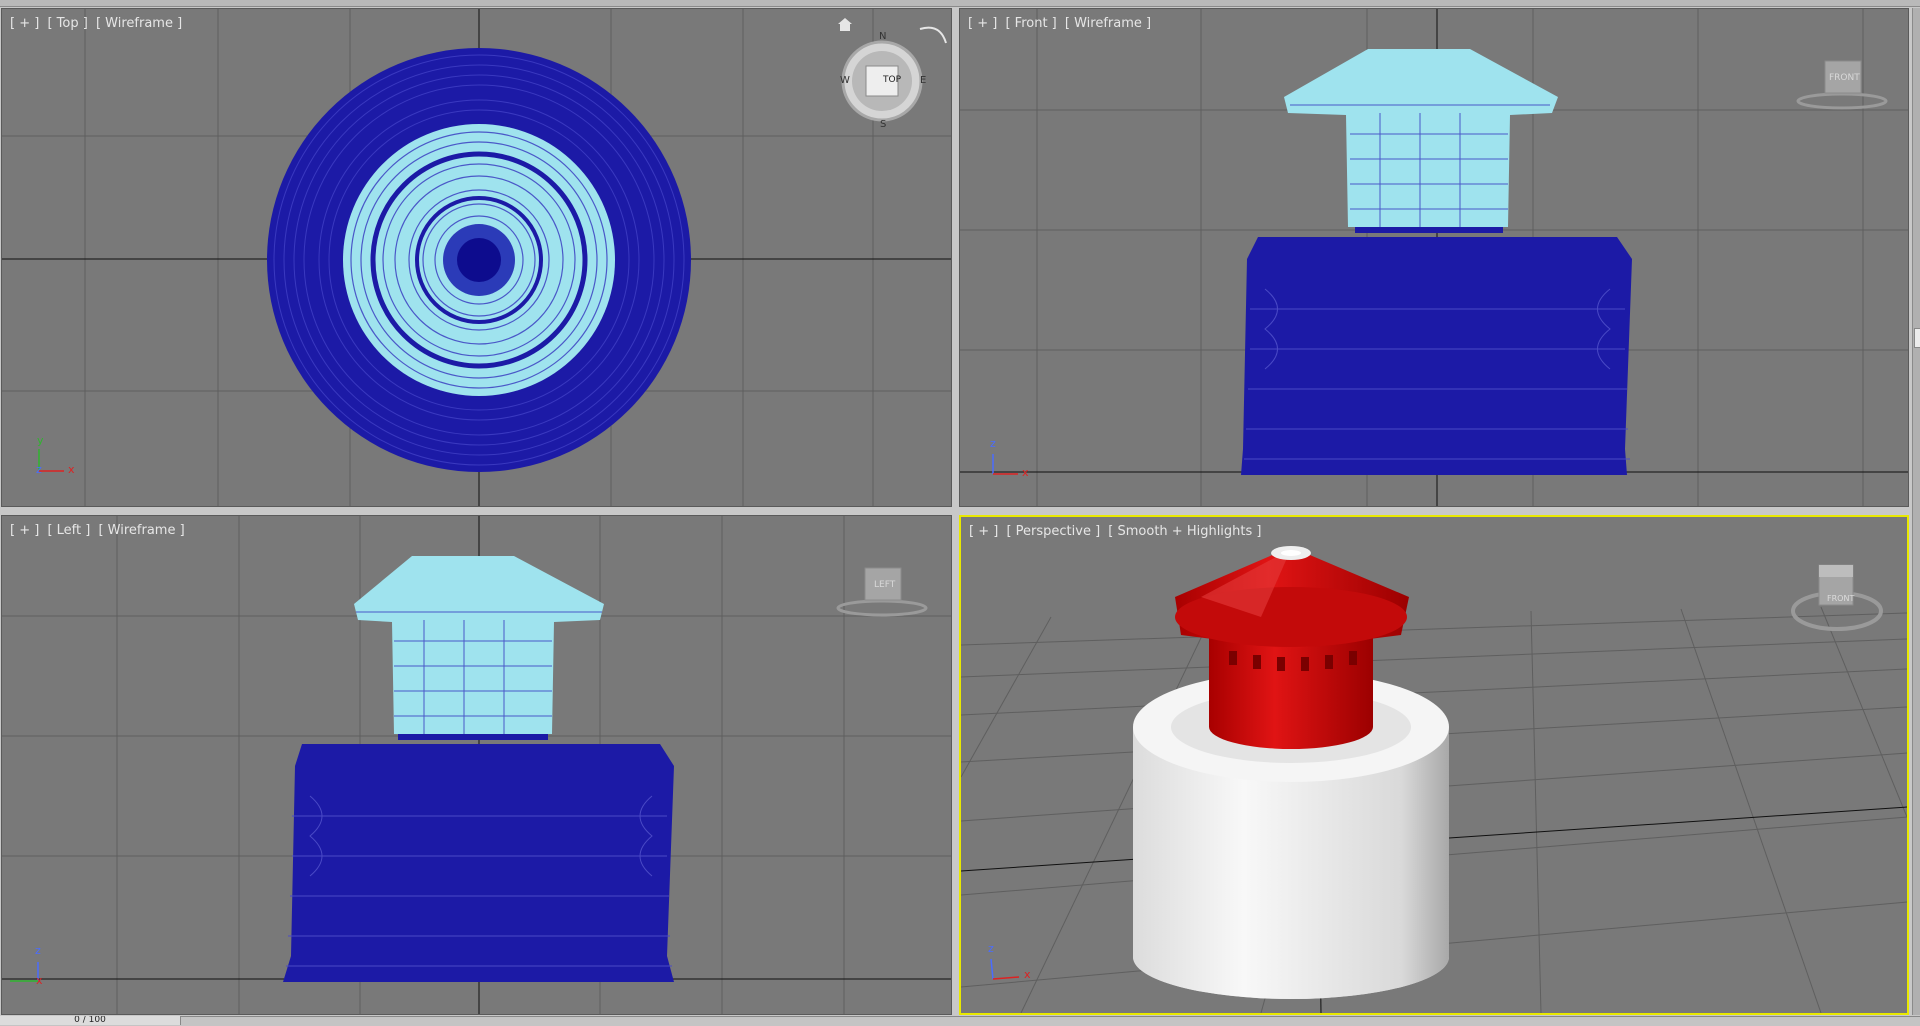  What do you see at coordinates (1005, 969) in the screenshot?
I see `axis-gizmo-perspective` at bounding box center [1005, 969].